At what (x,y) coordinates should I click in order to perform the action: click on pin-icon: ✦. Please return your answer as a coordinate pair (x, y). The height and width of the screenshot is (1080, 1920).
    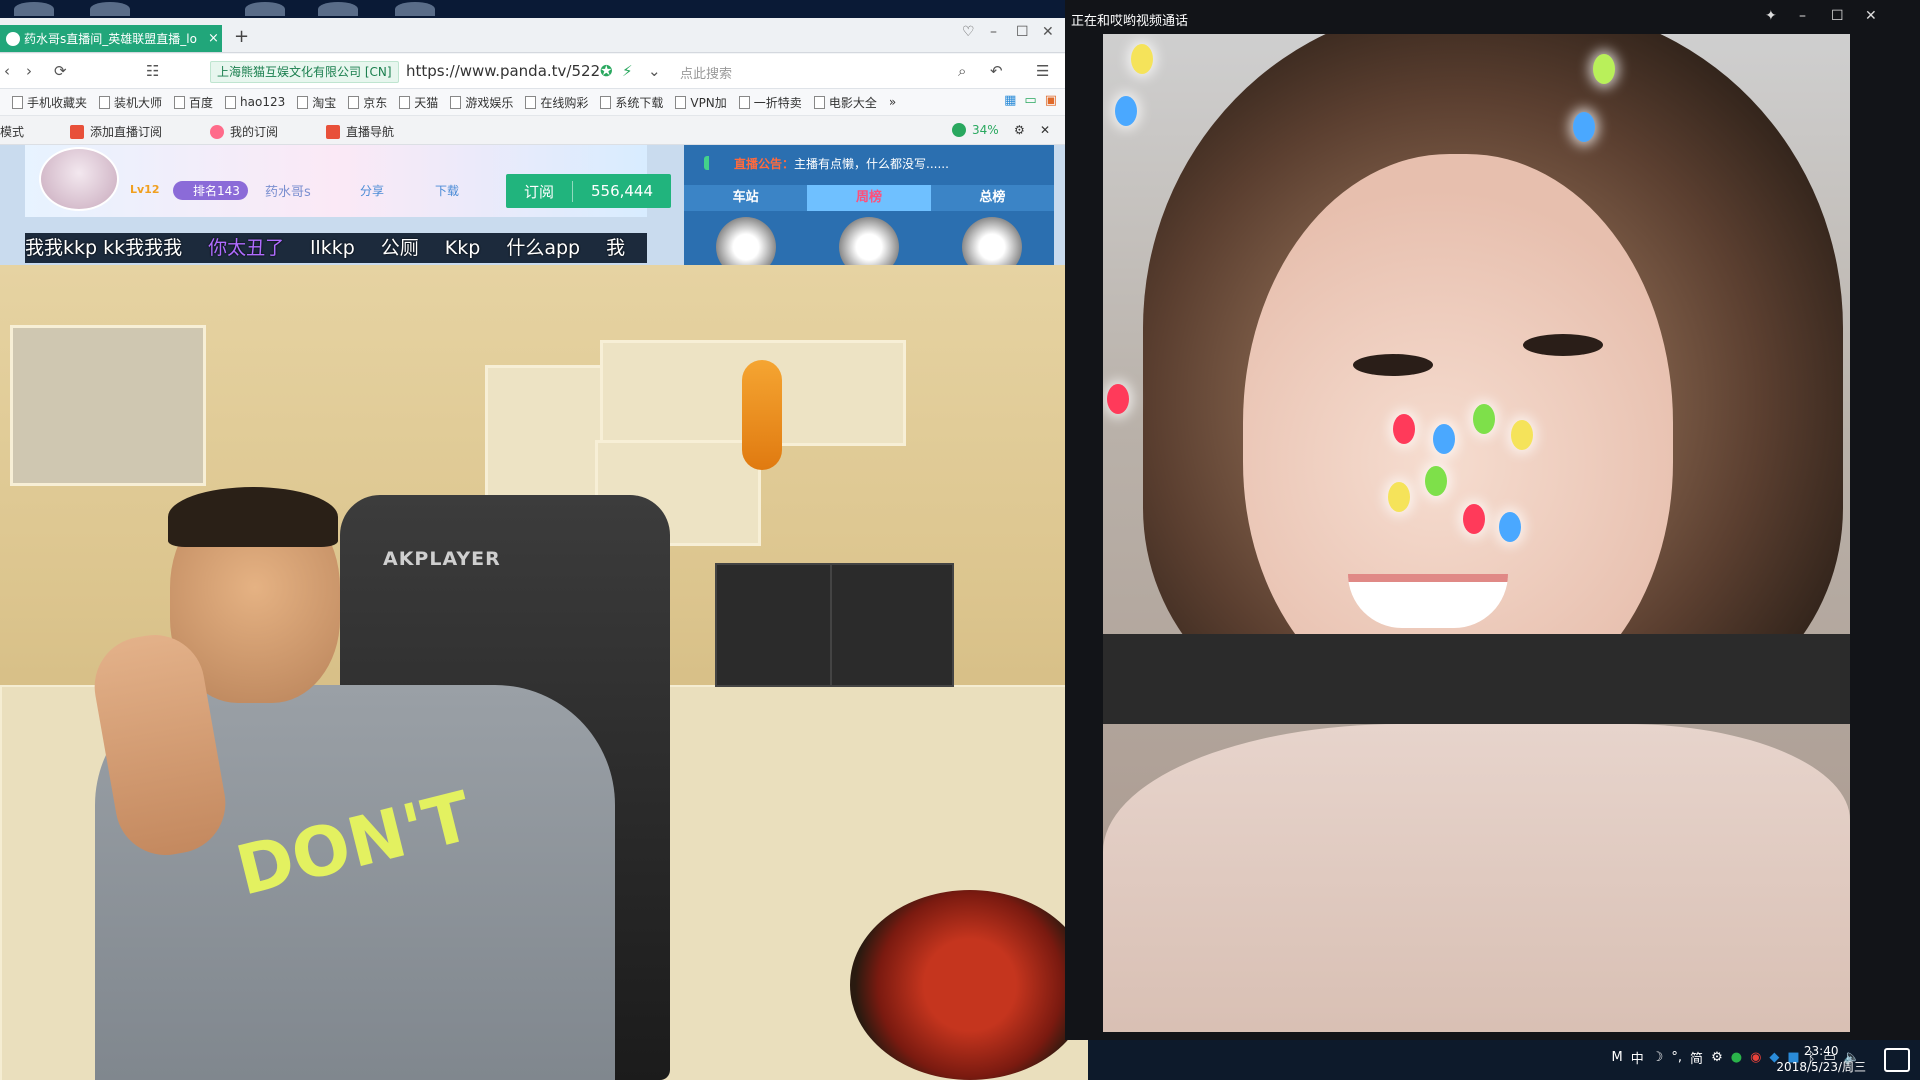
    Looking at the image, I should click on (1771, 16).